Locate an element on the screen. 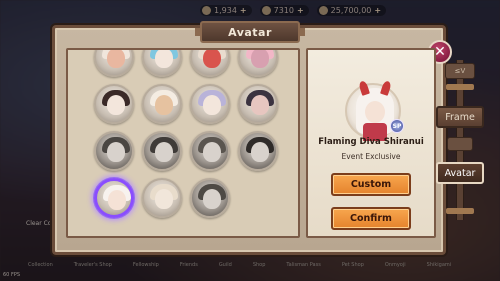 Image resolution: width=500 pixels, height=281 pixels. jade-add-icon: + is located at coordinates (300, 10).